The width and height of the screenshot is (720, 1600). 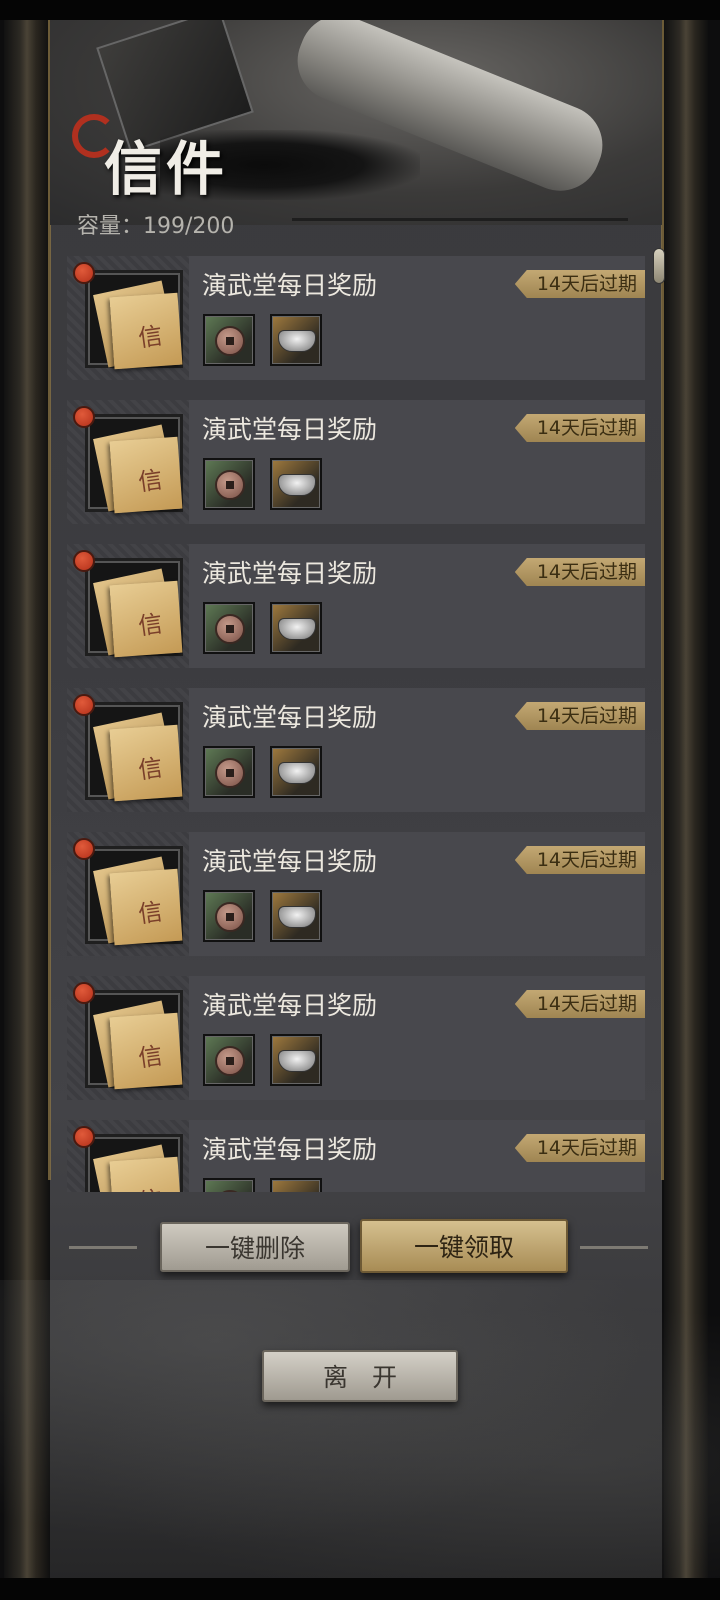 I want to click on delete-all-button: 一键删除, so click(x=255, y=1247).